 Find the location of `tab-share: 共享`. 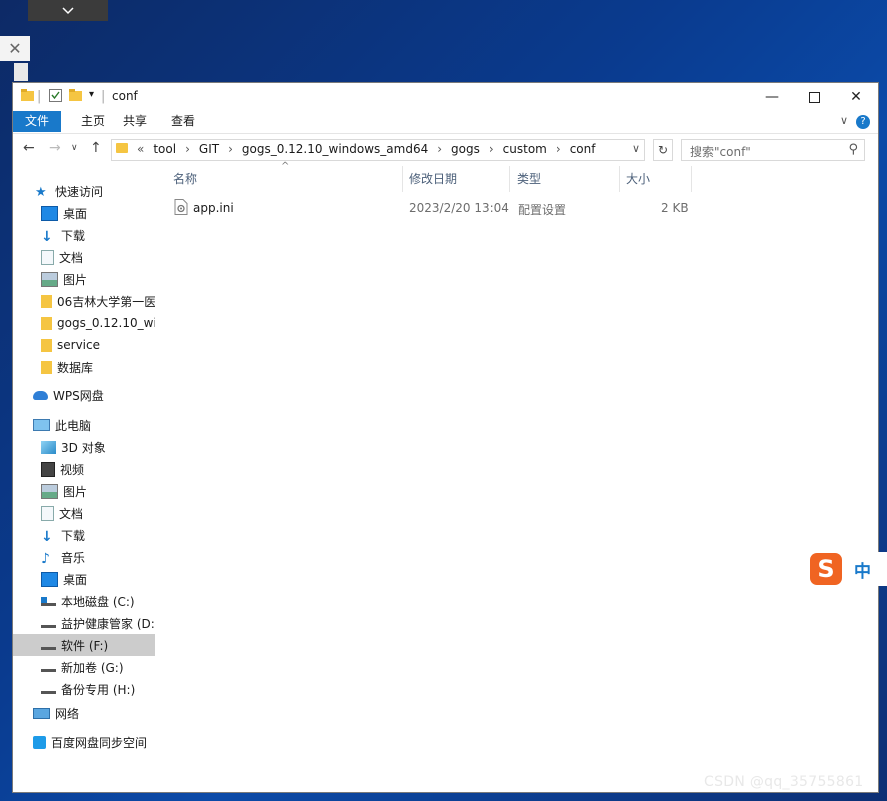

tab-share: 共享 is located at coordinates (135, 121).